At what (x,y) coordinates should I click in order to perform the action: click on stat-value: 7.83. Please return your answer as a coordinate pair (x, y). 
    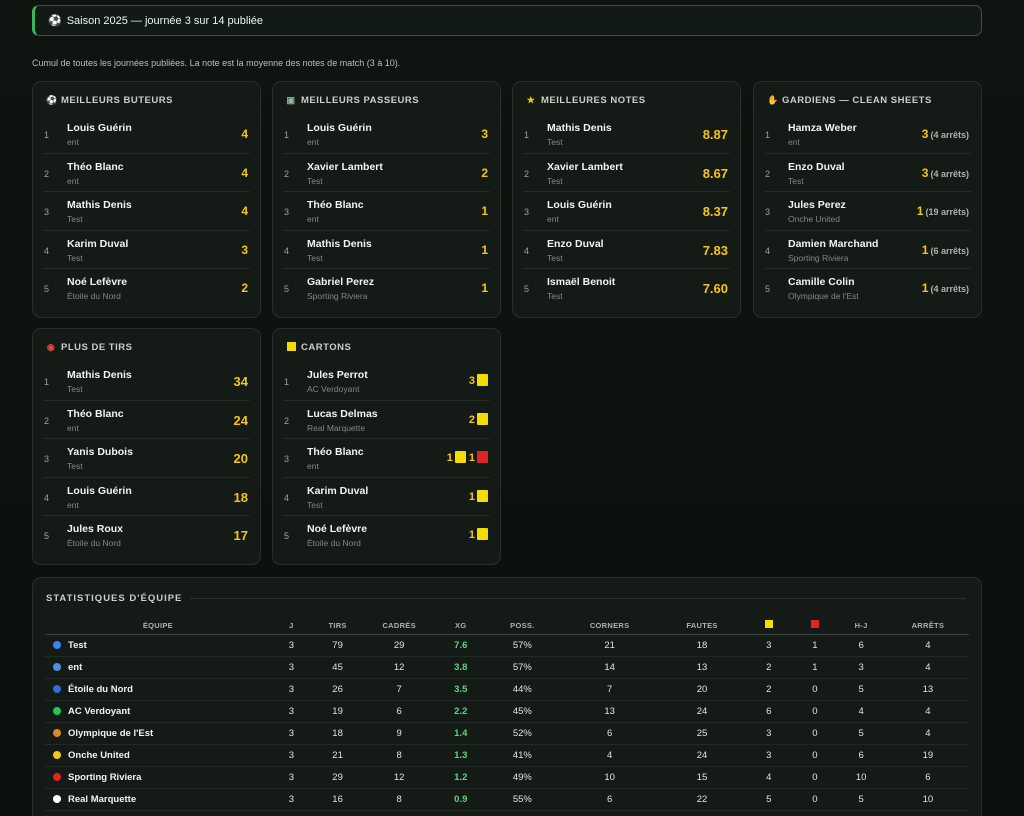
    Looking at the image, I should click on (715, 250).